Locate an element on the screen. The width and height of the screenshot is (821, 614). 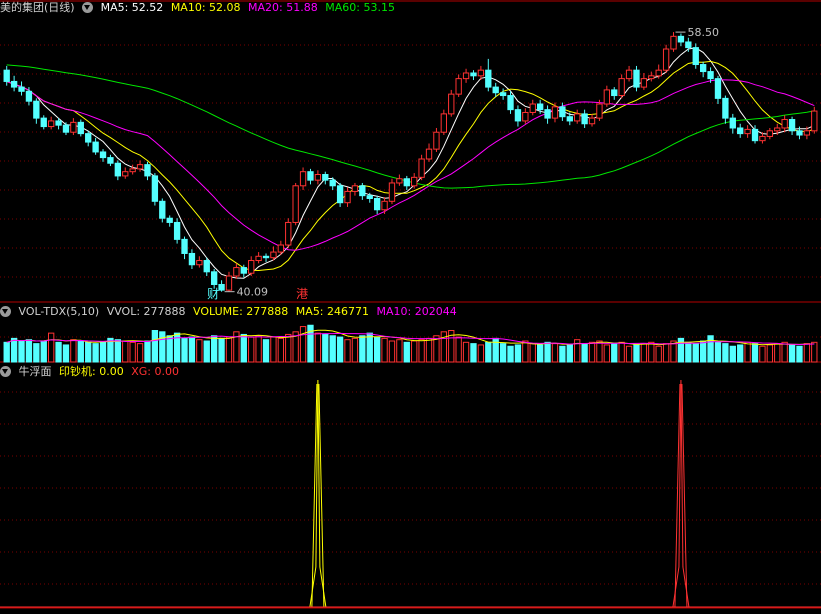
hk-marker: 港 is located at coordinates (302, 294).